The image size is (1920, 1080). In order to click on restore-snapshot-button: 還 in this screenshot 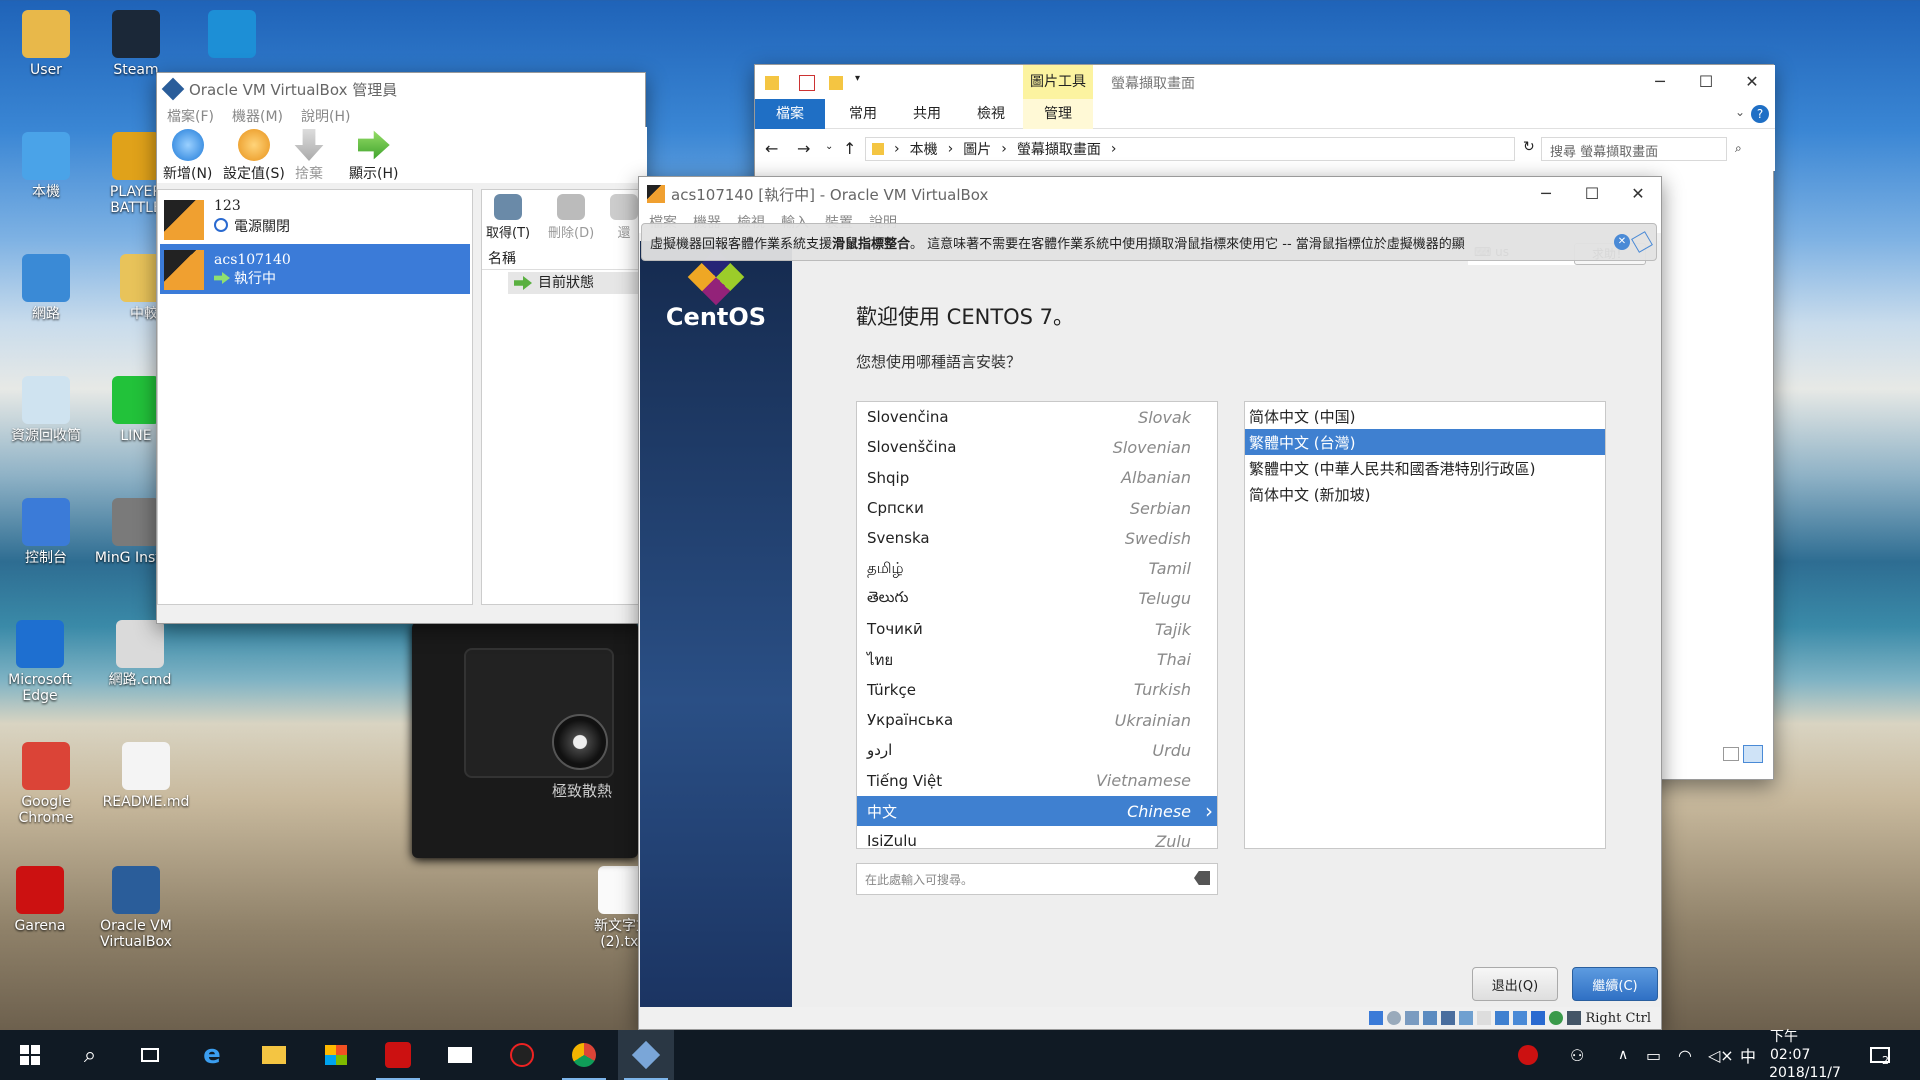, I will do `click(624, 217)`.